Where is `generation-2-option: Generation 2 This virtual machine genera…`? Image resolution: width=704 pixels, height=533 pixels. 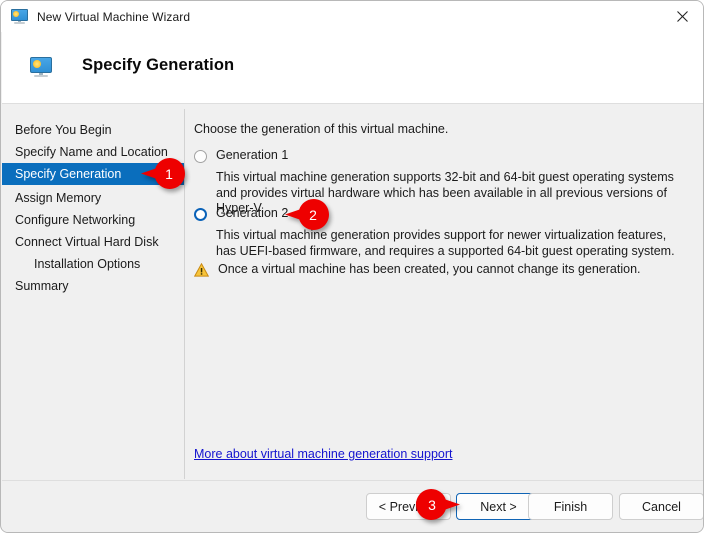 generation-2-option: Generation 2 This virtual machine genera… is located at coordinates (441, 232).